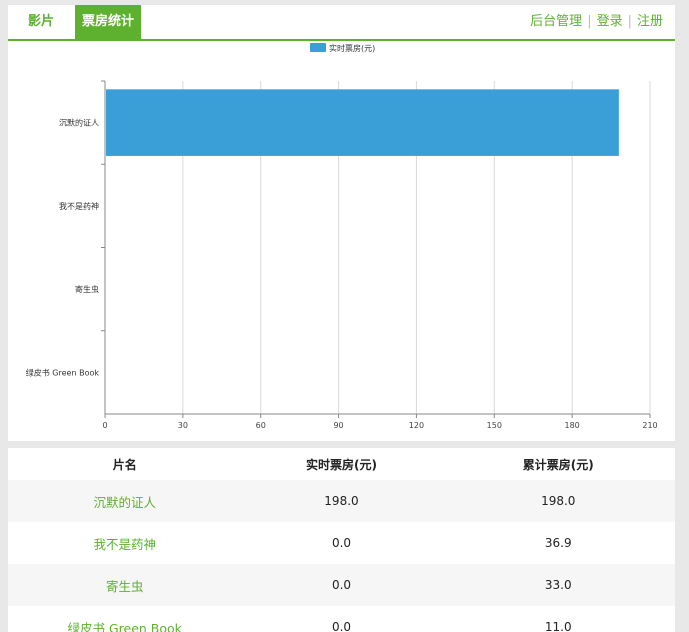 Image resolution: width=689 pixels, height=632 pixels. What do you see at coordinates (596, 22) in the screenshot?
I see `user-links: 后台管理 | 登录 | 注册` at bounding box center [596, 22].